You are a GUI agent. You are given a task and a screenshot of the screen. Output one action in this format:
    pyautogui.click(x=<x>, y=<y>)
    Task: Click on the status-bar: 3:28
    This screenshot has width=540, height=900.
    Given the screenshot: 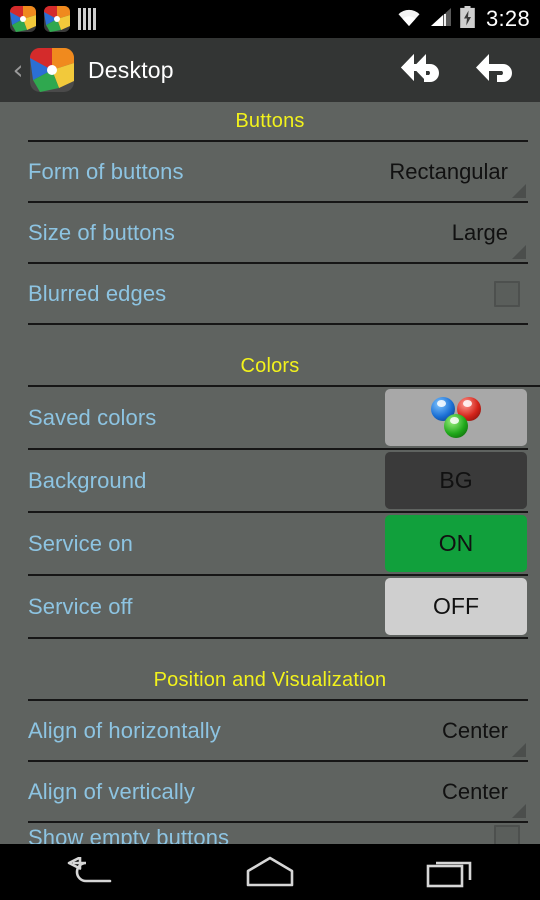 What is the action you would take?
    pyautogui.click(x=270, y=19)
    